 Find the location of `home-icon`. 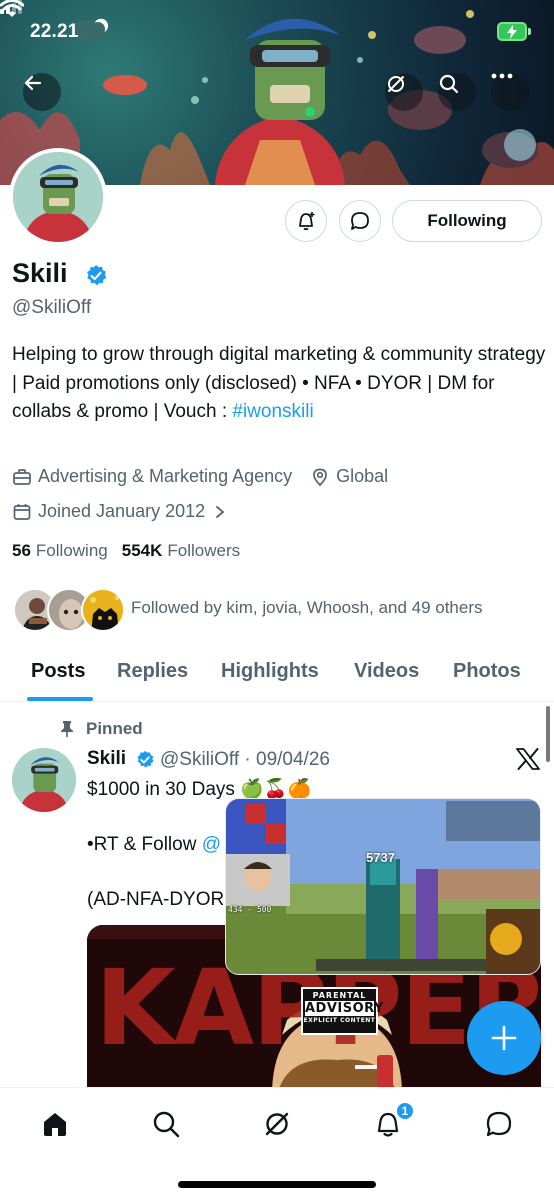

home-icon is located at coordinates (55, 1124).